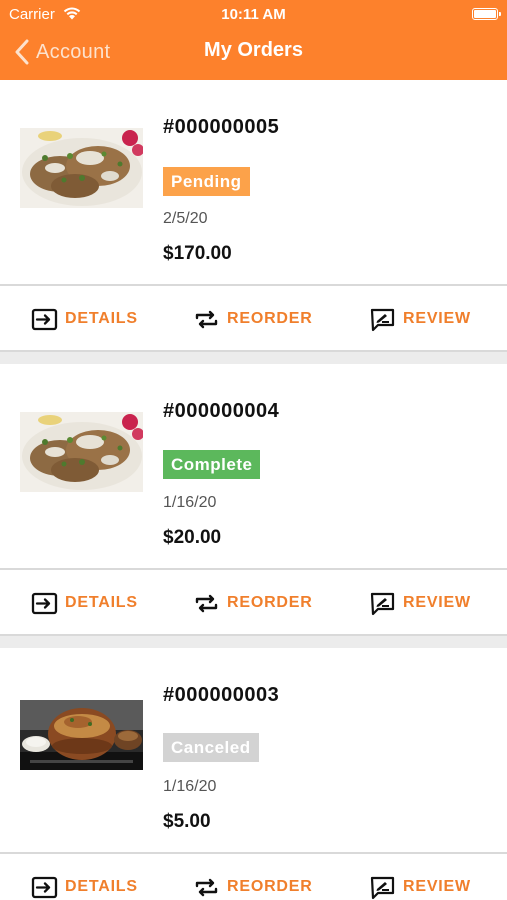 The image size is (507, 900). What do you see at coordinates (211, 747) in the screenshot?
I see `status-badge: Canceled` at bounding box center [211, 747].